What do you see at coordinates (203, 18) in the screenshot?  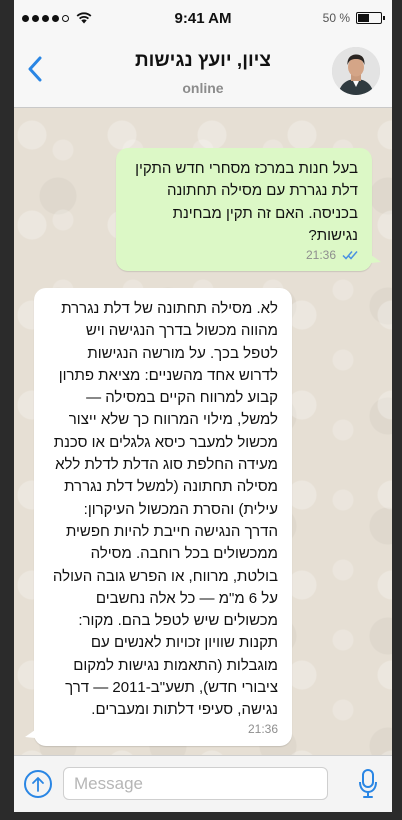 I see `status-bar: 9:41 AM 50 %` at bounding box center [203, 18].